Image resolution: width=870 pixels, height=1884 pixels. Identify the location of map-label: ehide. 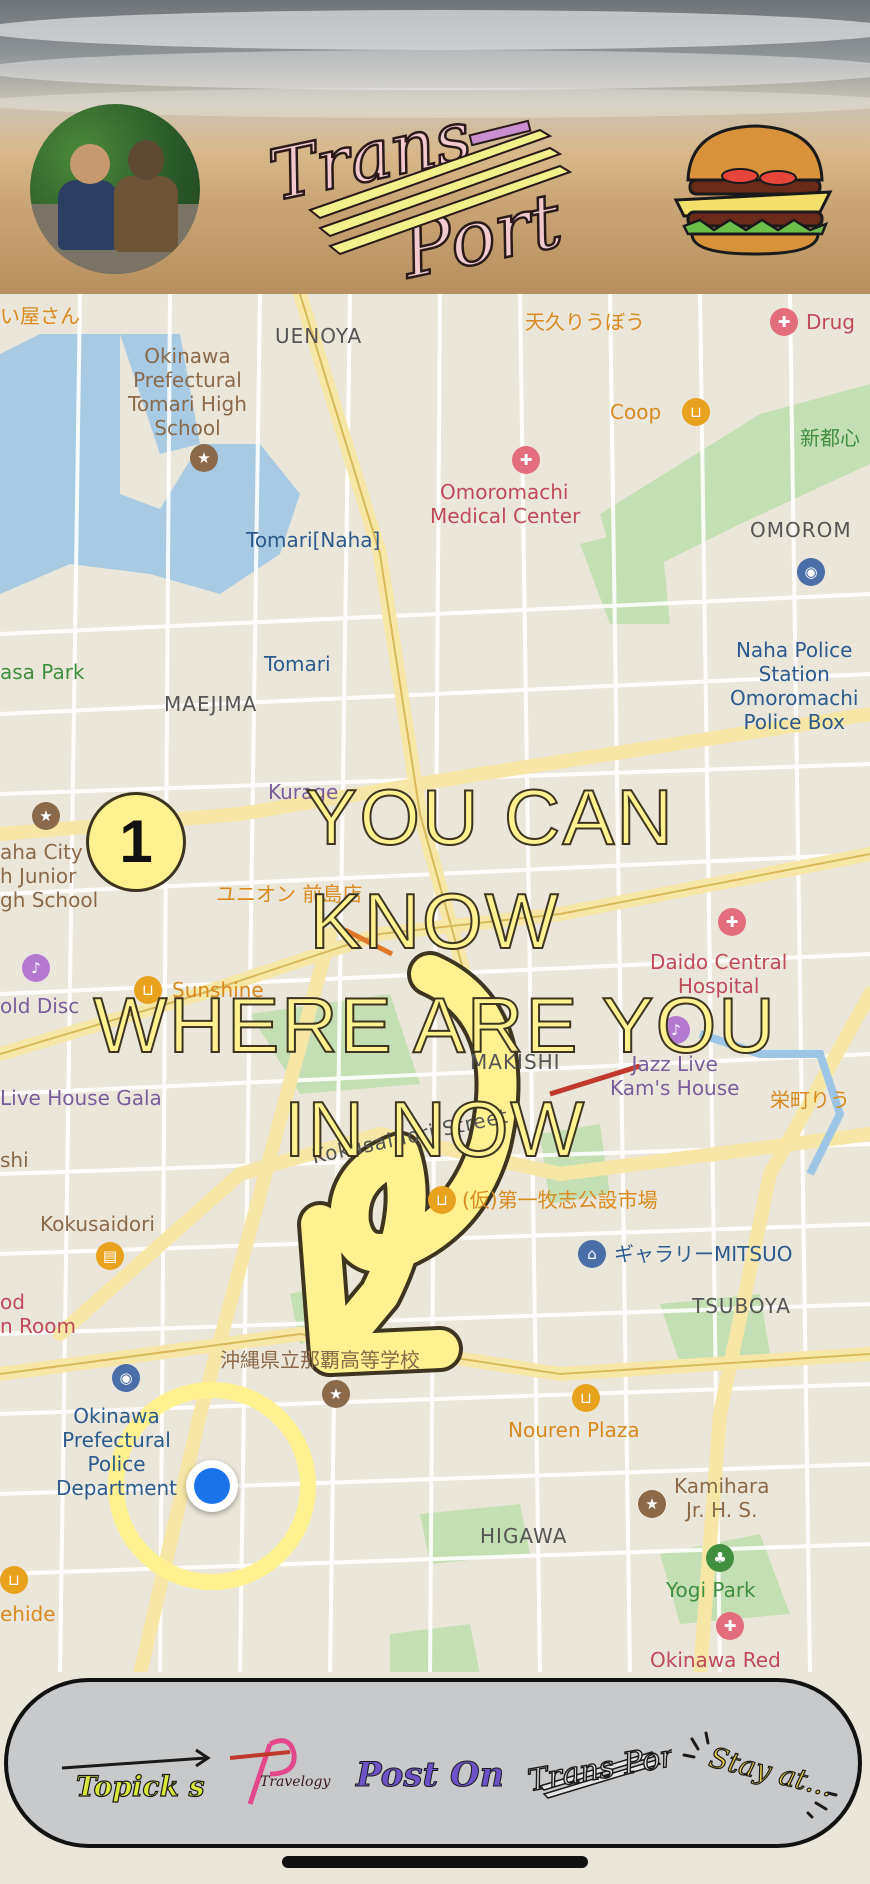
(28, 1614).